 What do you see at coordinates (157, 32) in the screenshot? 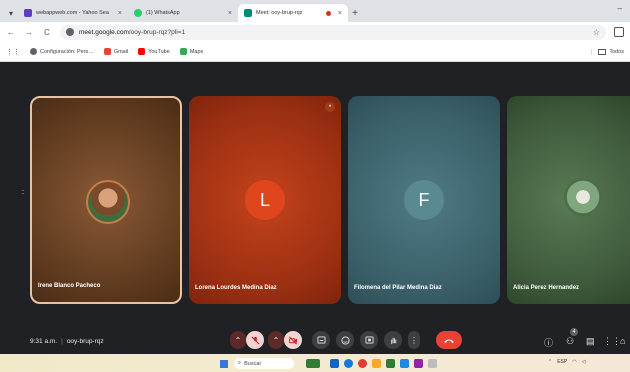
I see `url-path: /ooy-brup-rqz?pli=1` at bounding box center [157, 32].